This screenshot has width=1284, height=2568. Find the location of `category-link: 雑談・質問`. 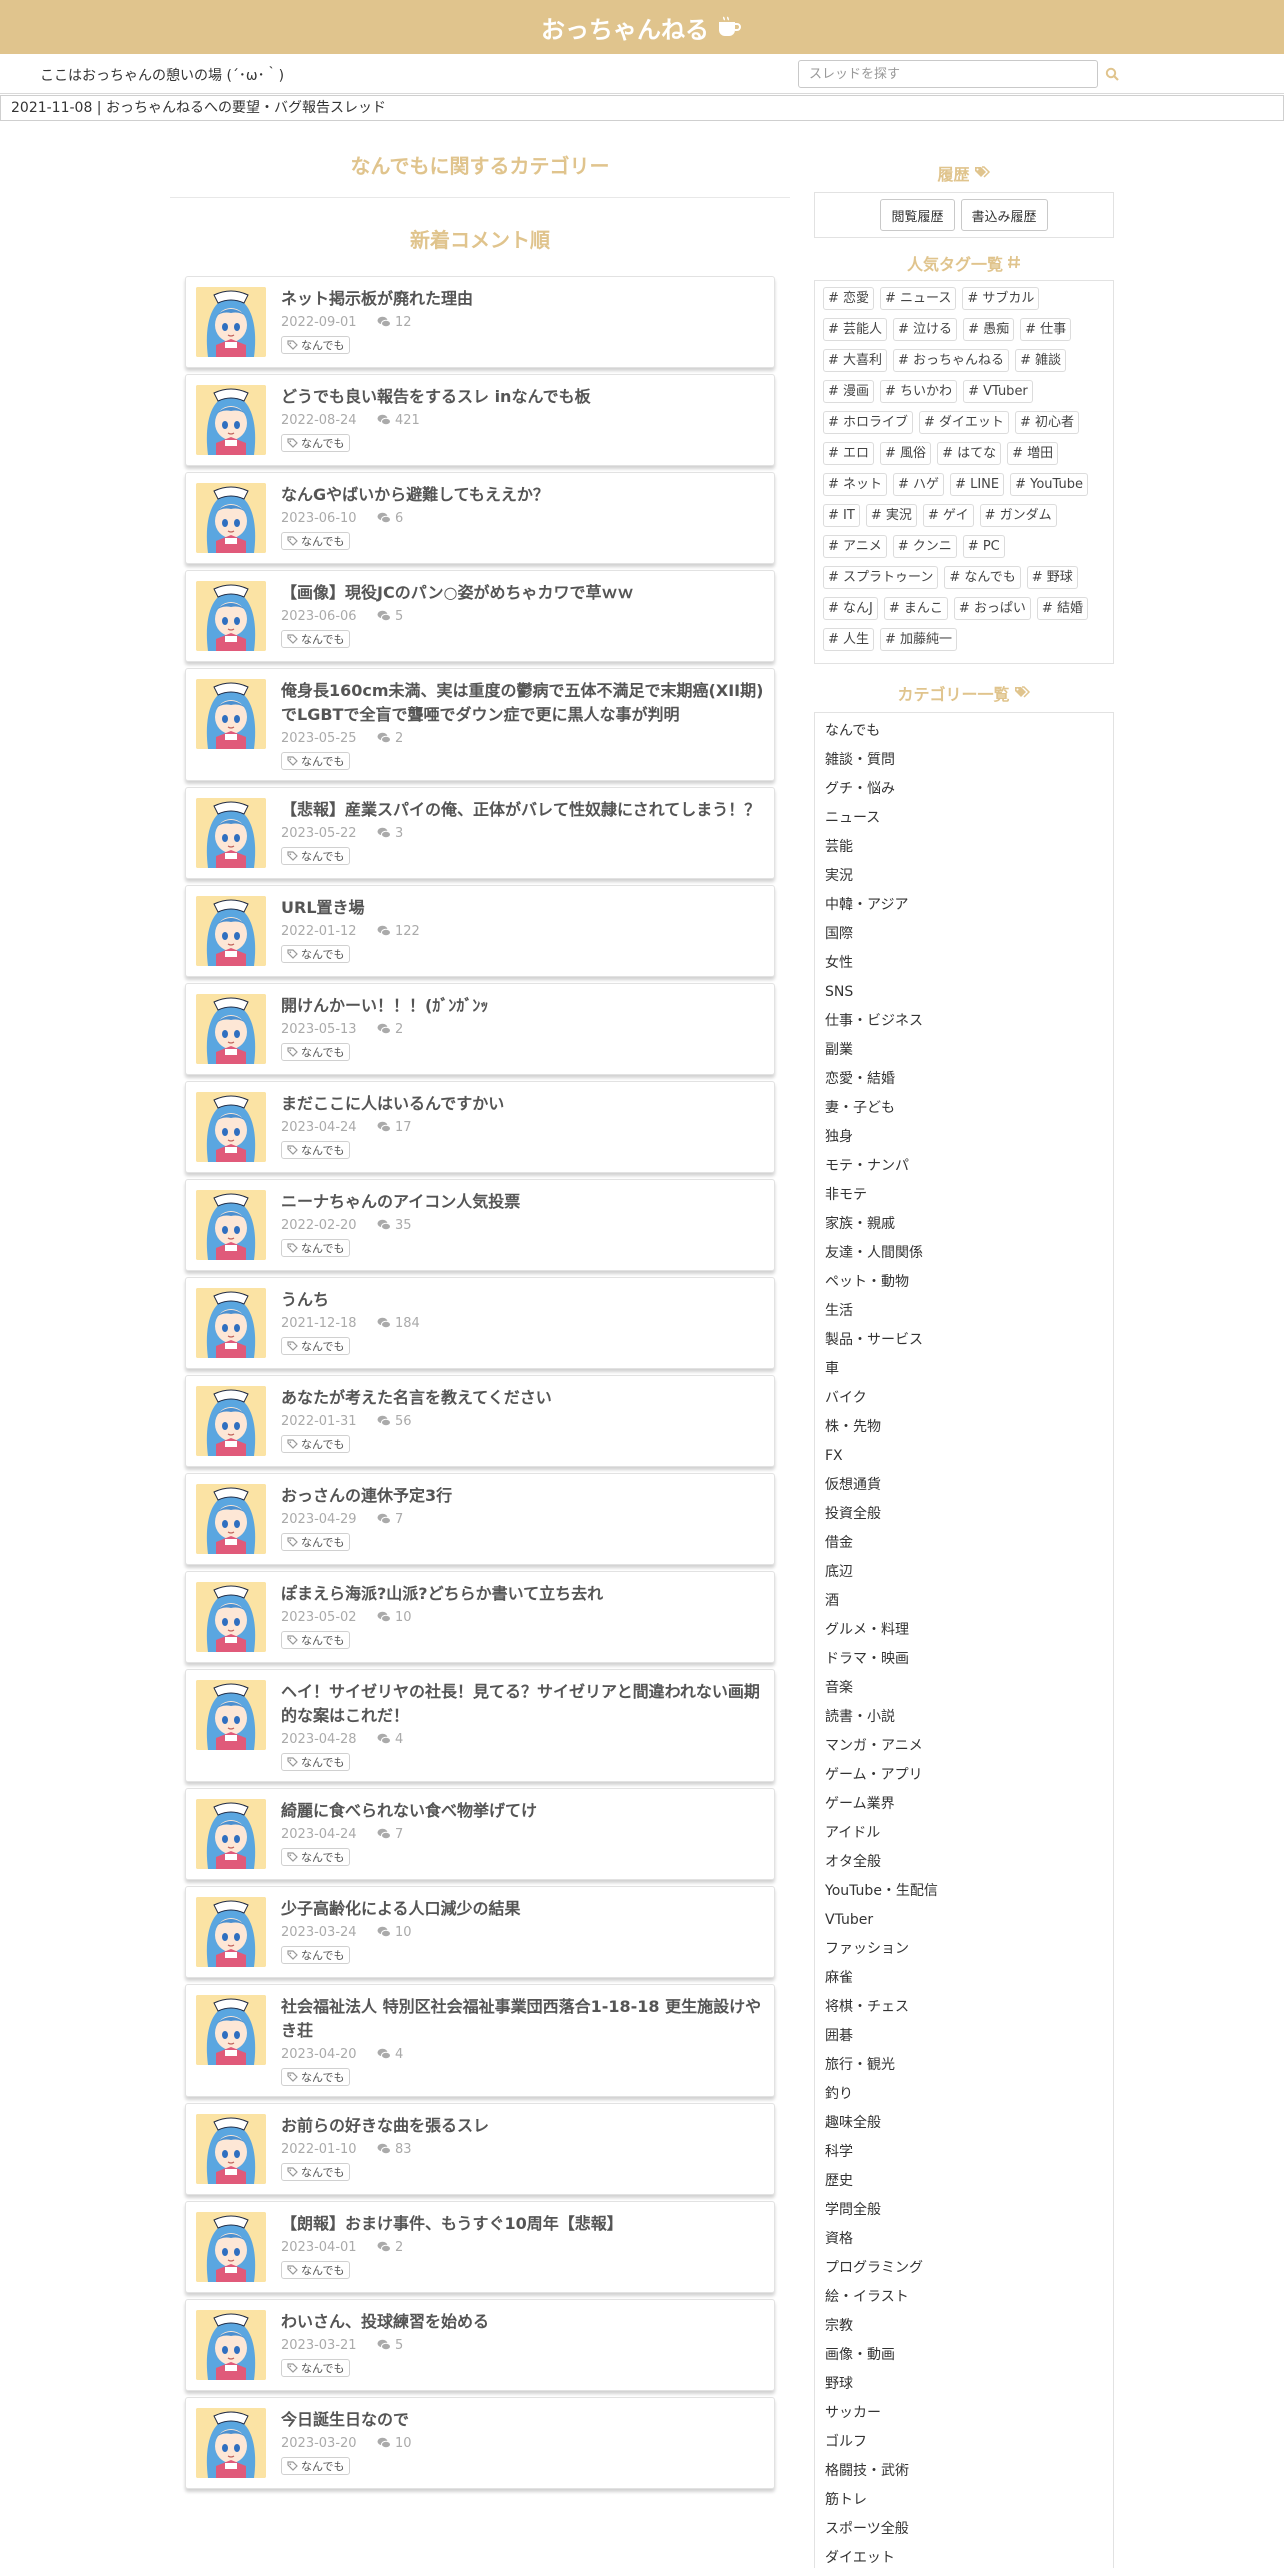

category-link: 雑談・質問 is located at coordinates (964, 760).